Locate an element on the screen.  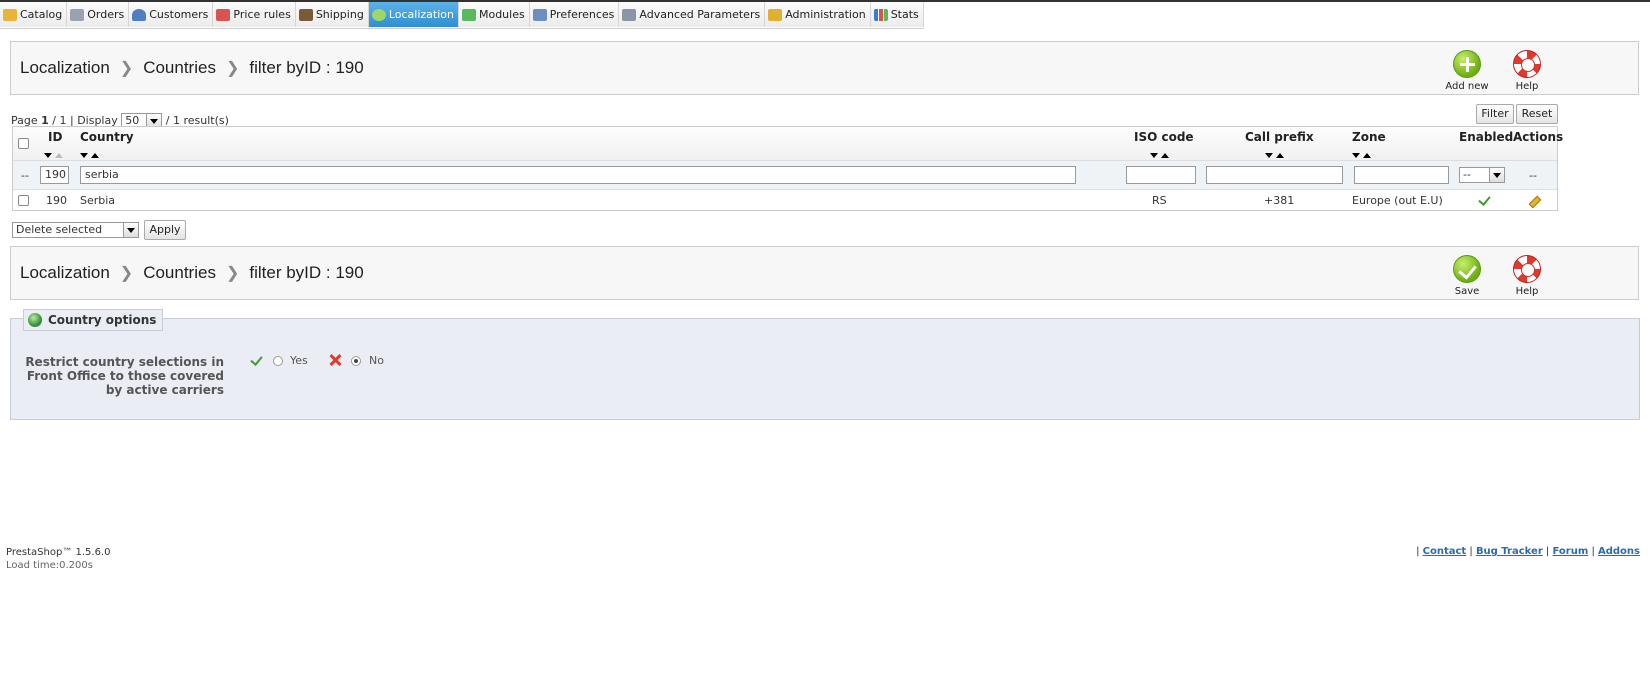
menu-item-label: Catalog is located at coordinates (41, 14).